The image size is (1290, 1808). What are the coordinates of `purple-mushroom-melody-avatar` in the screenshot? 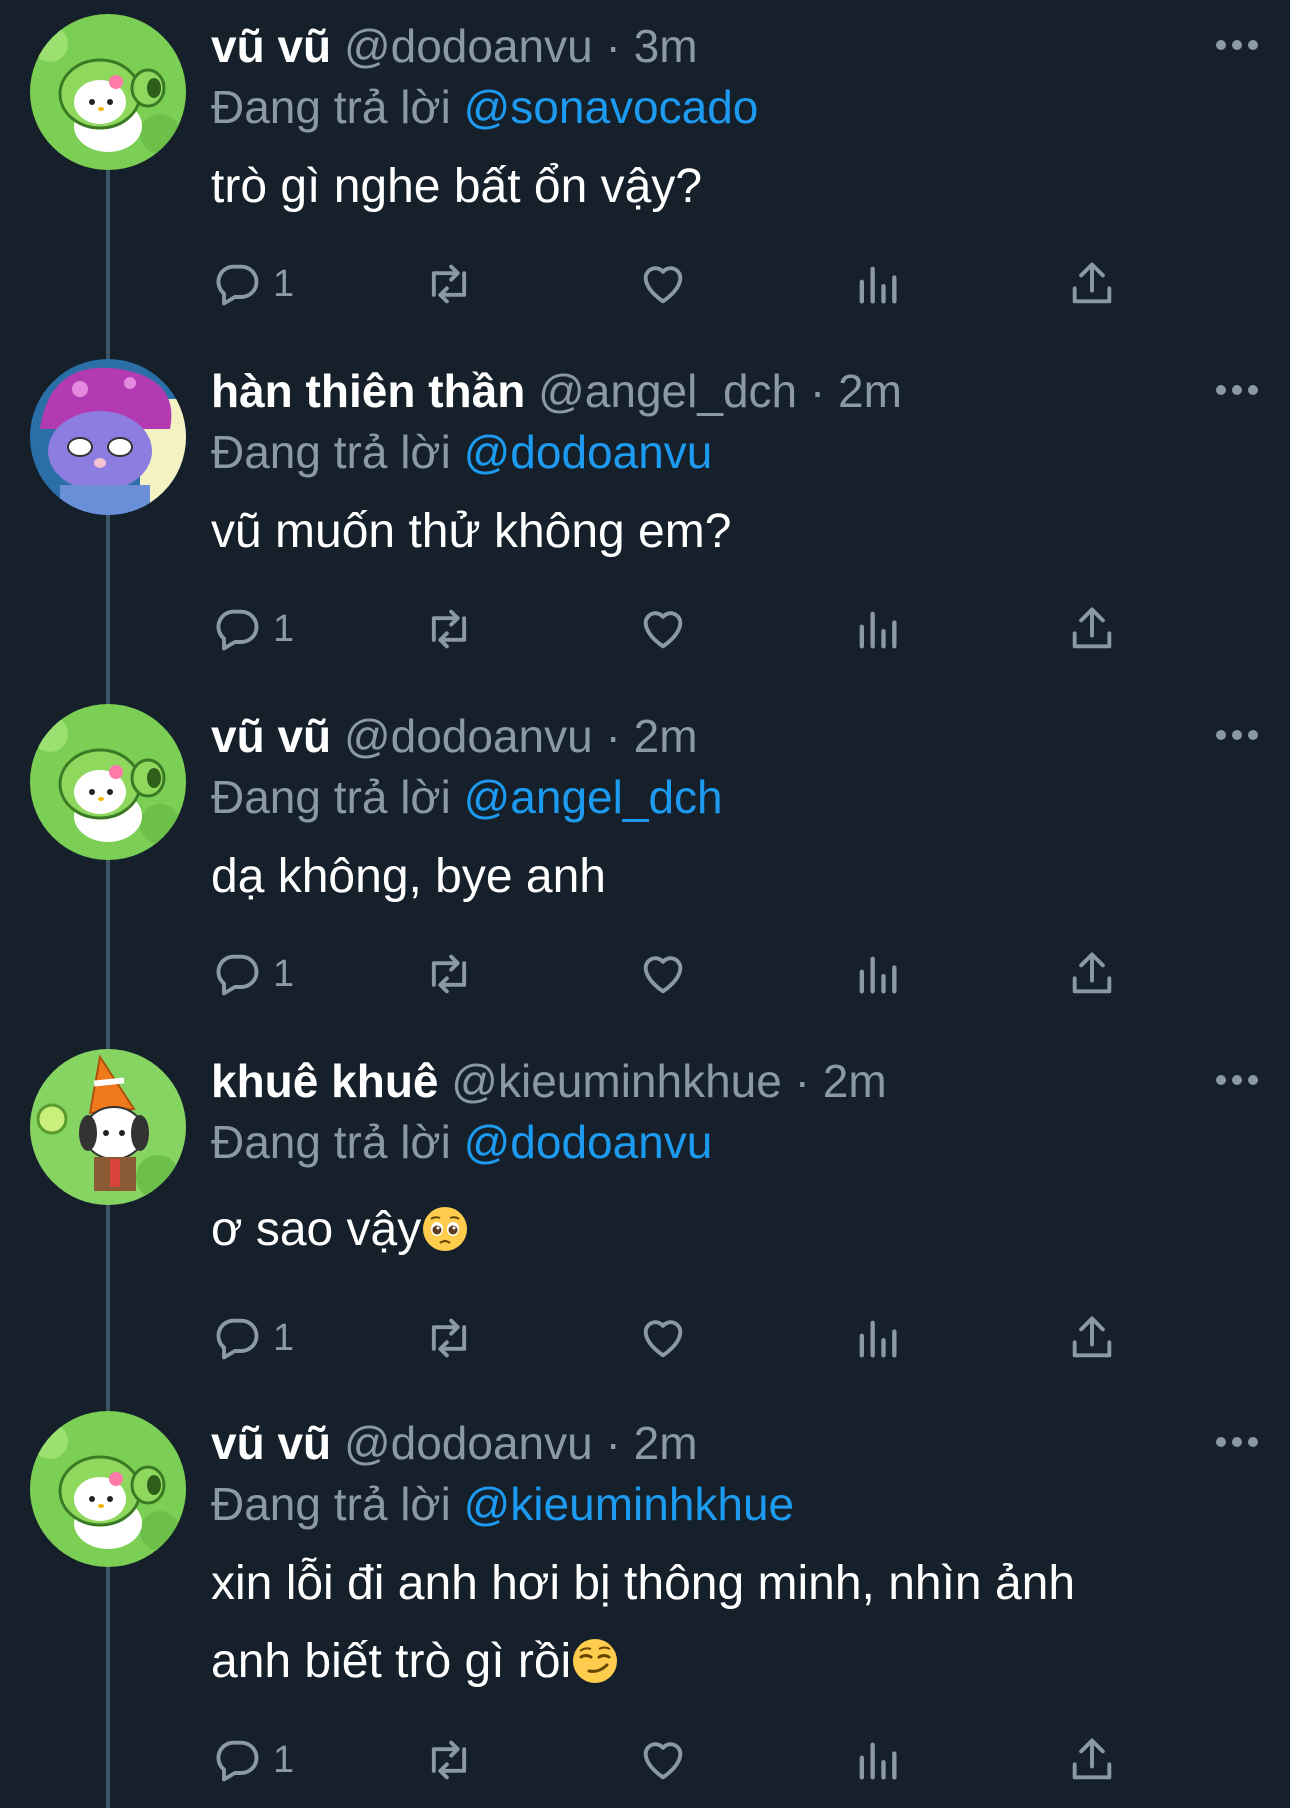 It's located at (108, 437).